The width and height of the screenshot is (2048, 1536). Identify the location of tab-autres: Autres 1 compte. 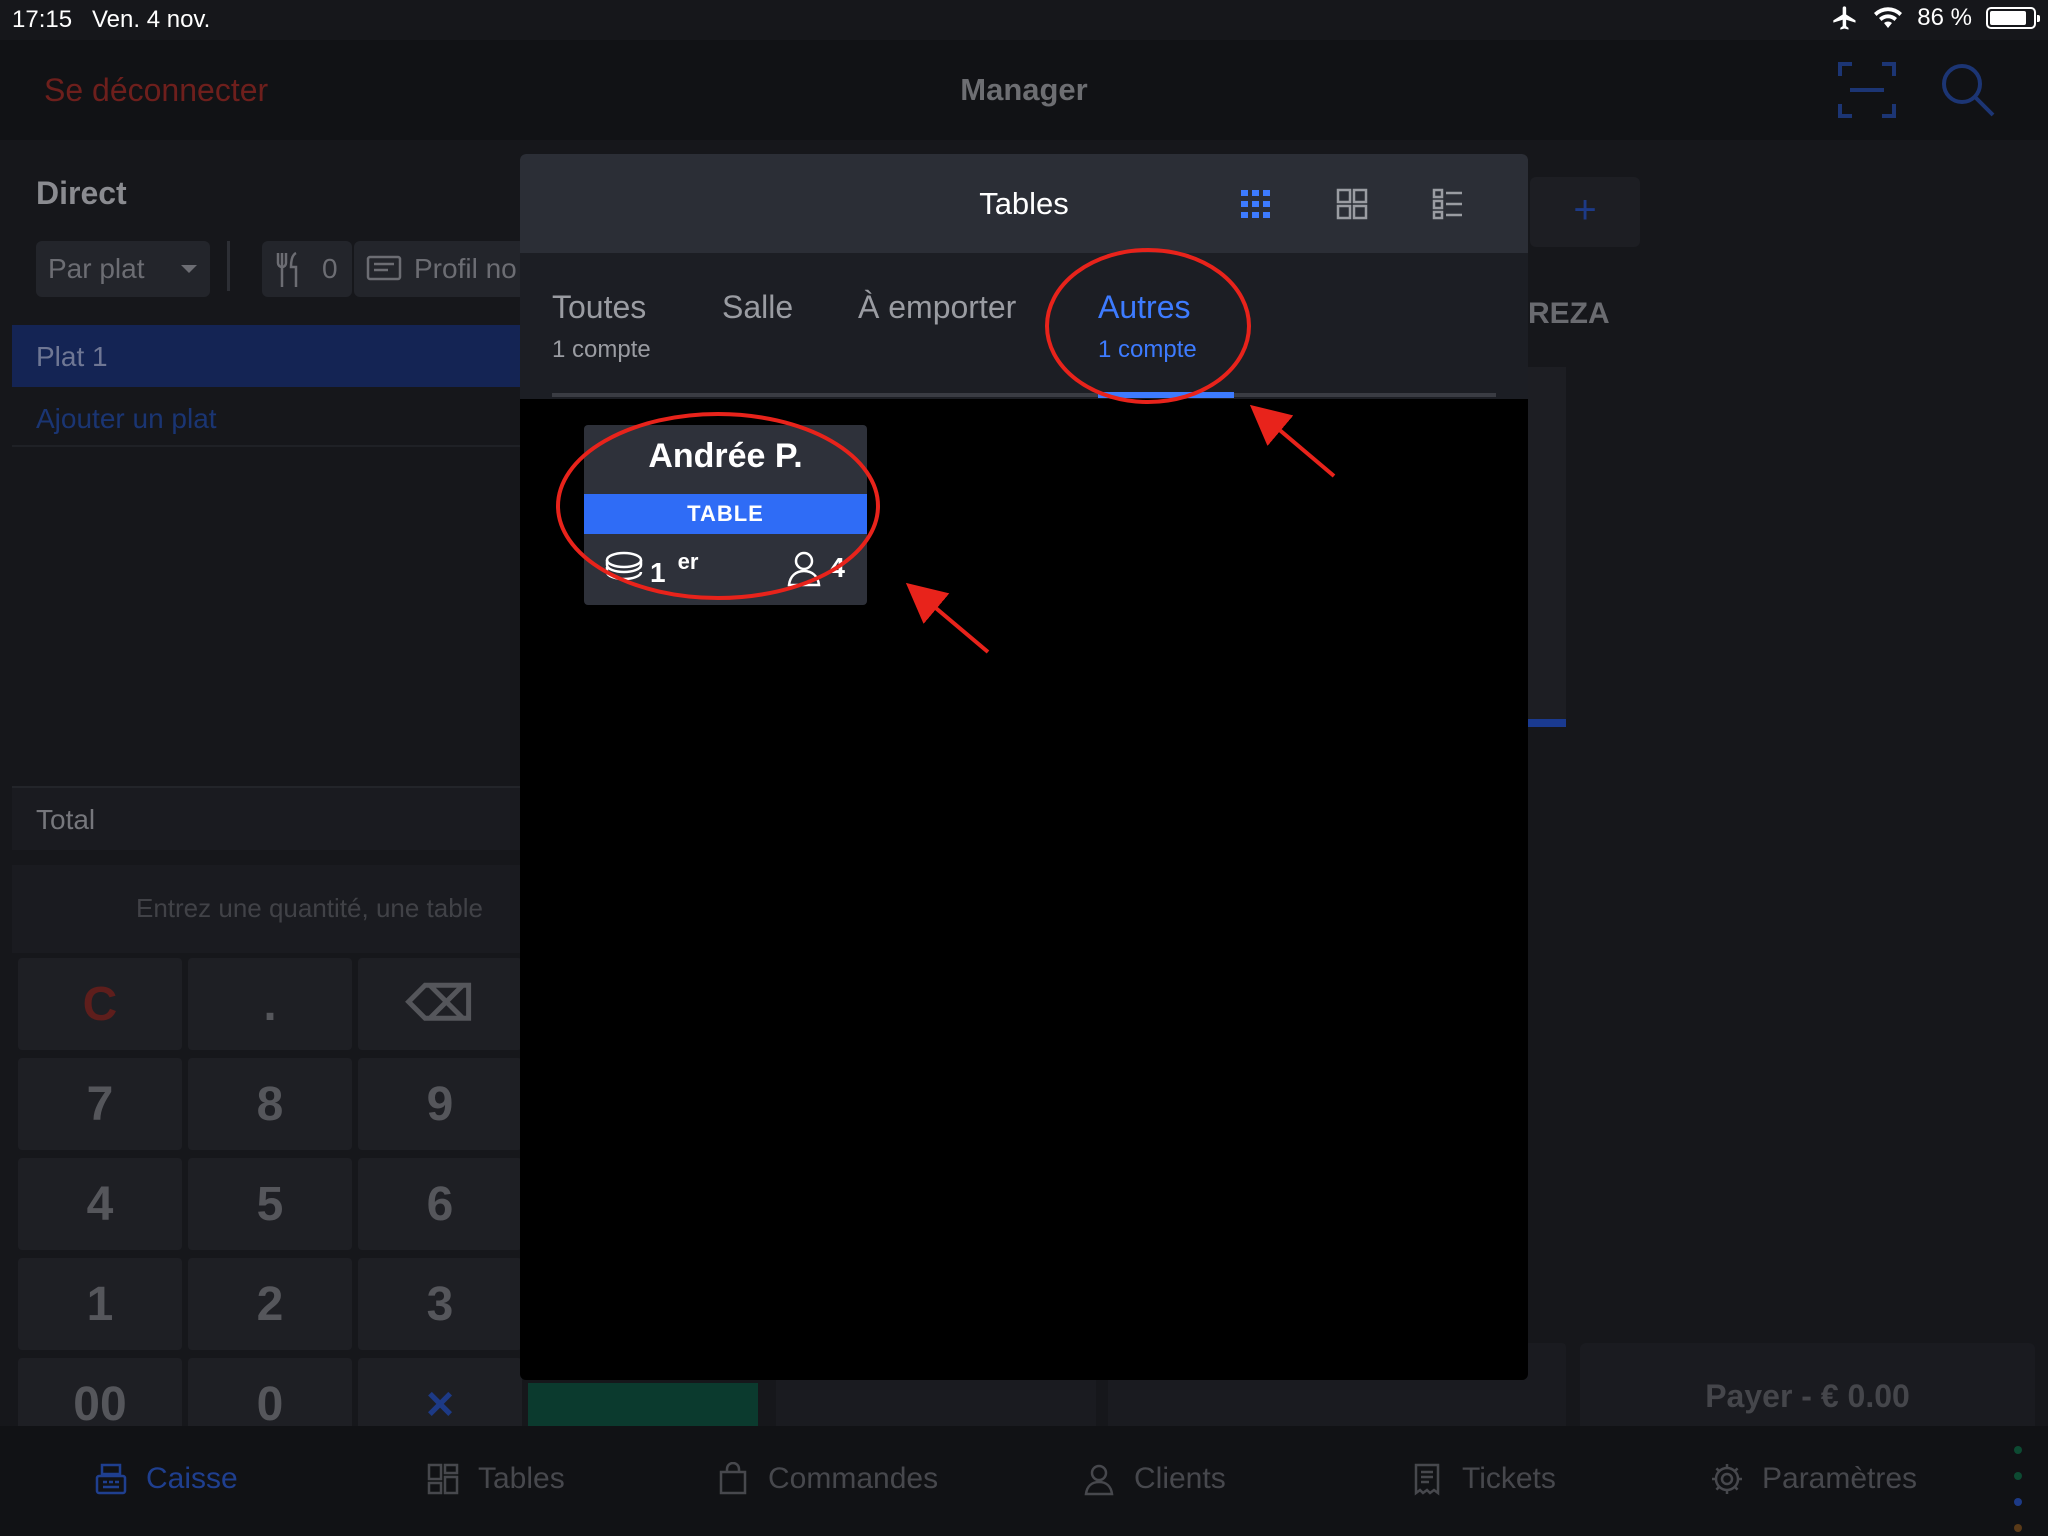
(1147, 326).